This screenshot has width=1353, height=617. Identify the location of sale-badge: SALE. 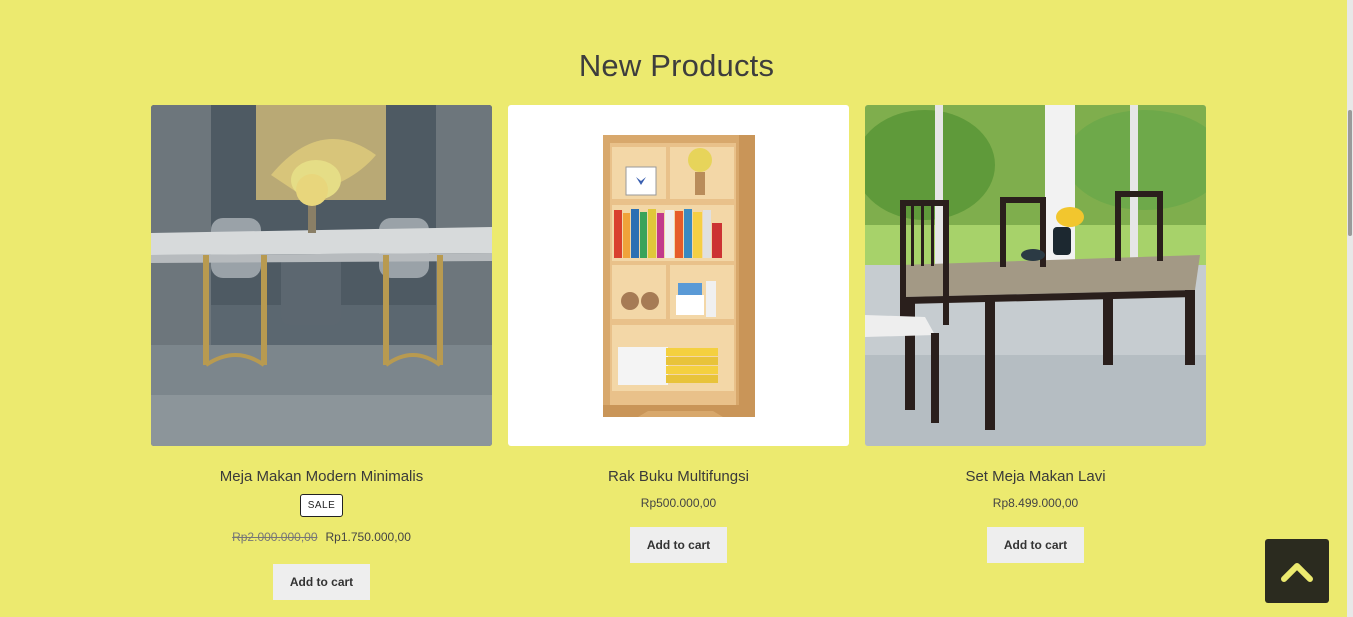
(321, 505).